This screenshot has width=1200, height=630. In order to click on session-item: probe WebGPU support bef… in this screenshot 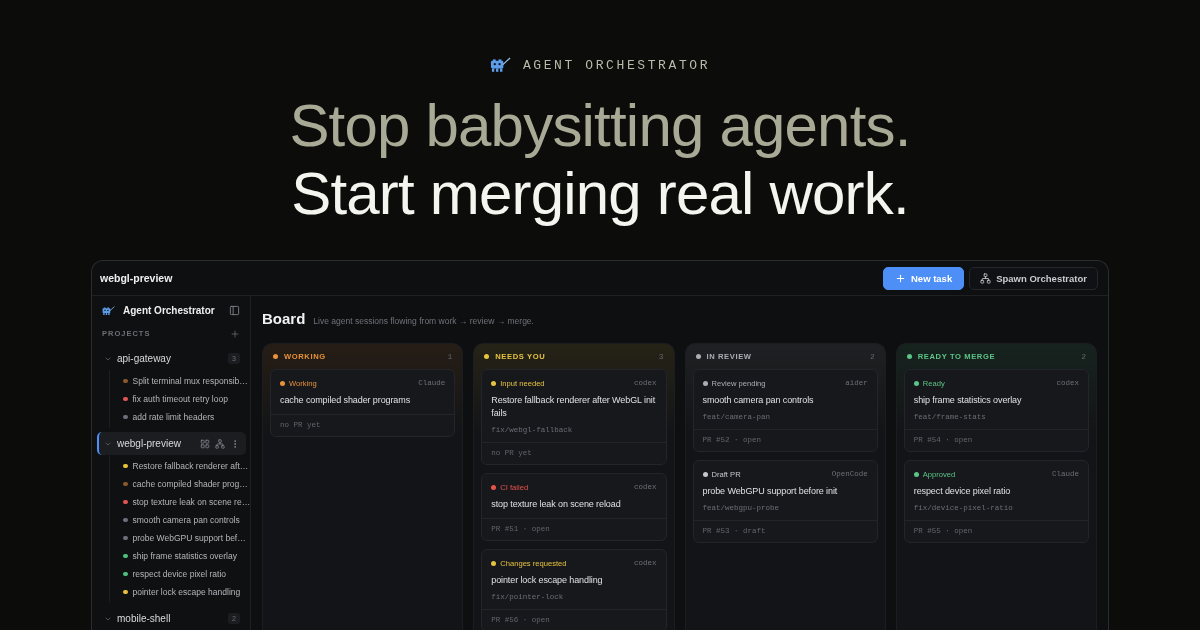, I will do `click(178, 538)`.